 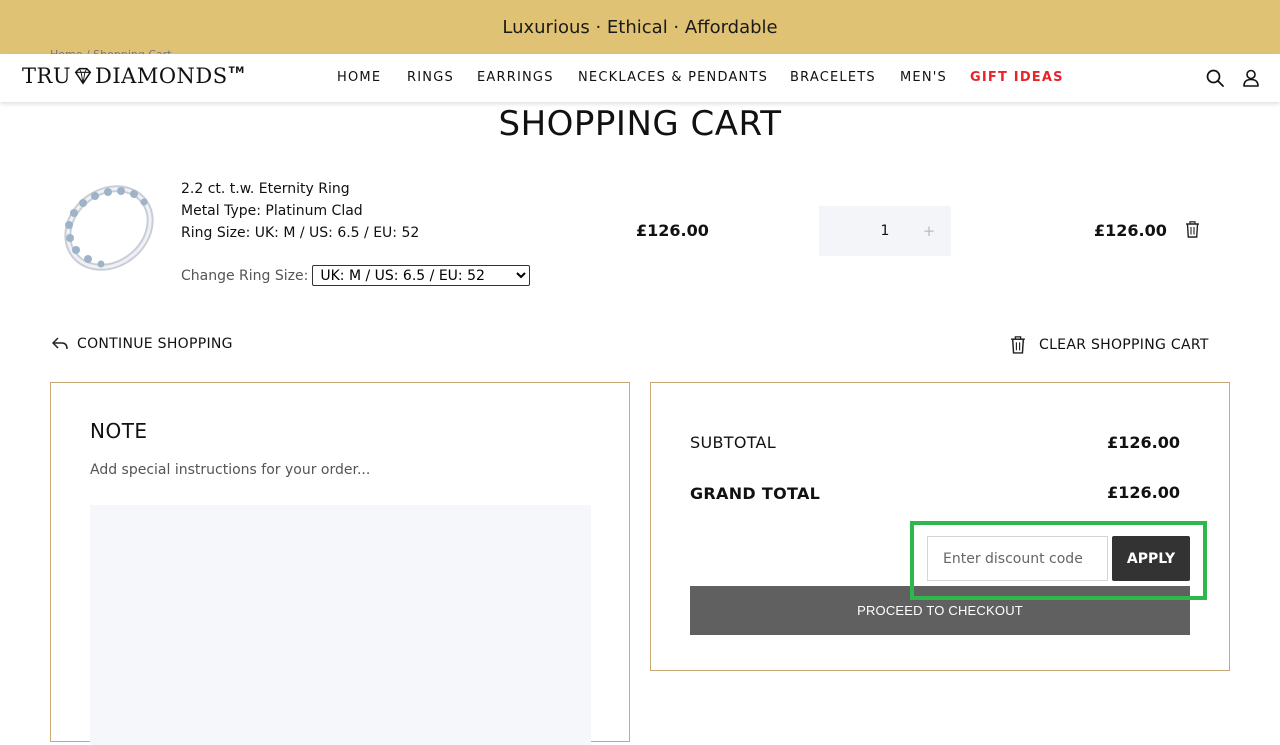 I want to click on change-size-label: Change Ring Size:, so click(x=245, y=275).